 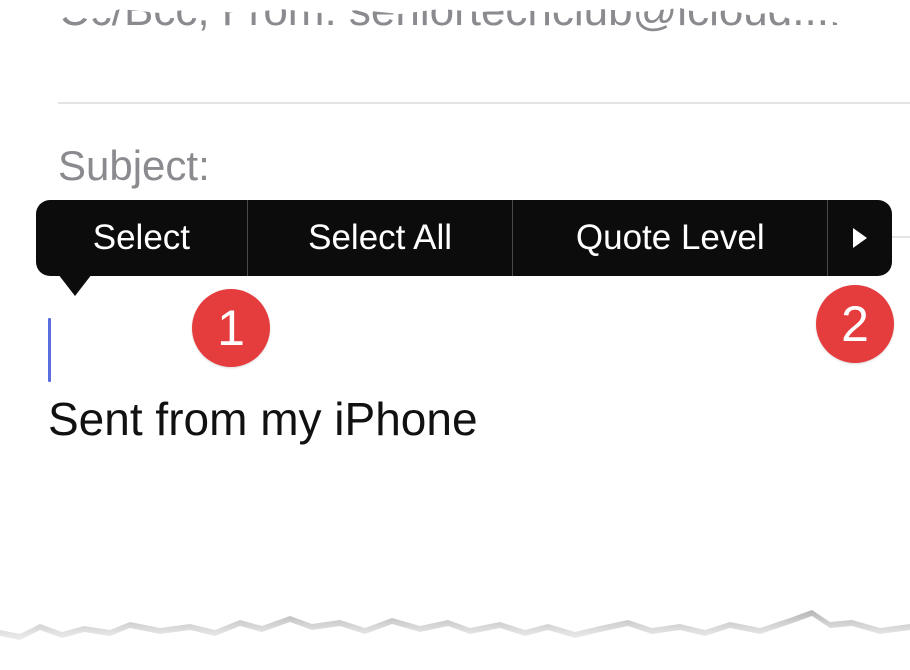 I want to click on select-menu-item: Select, so click(x=141, y=238).